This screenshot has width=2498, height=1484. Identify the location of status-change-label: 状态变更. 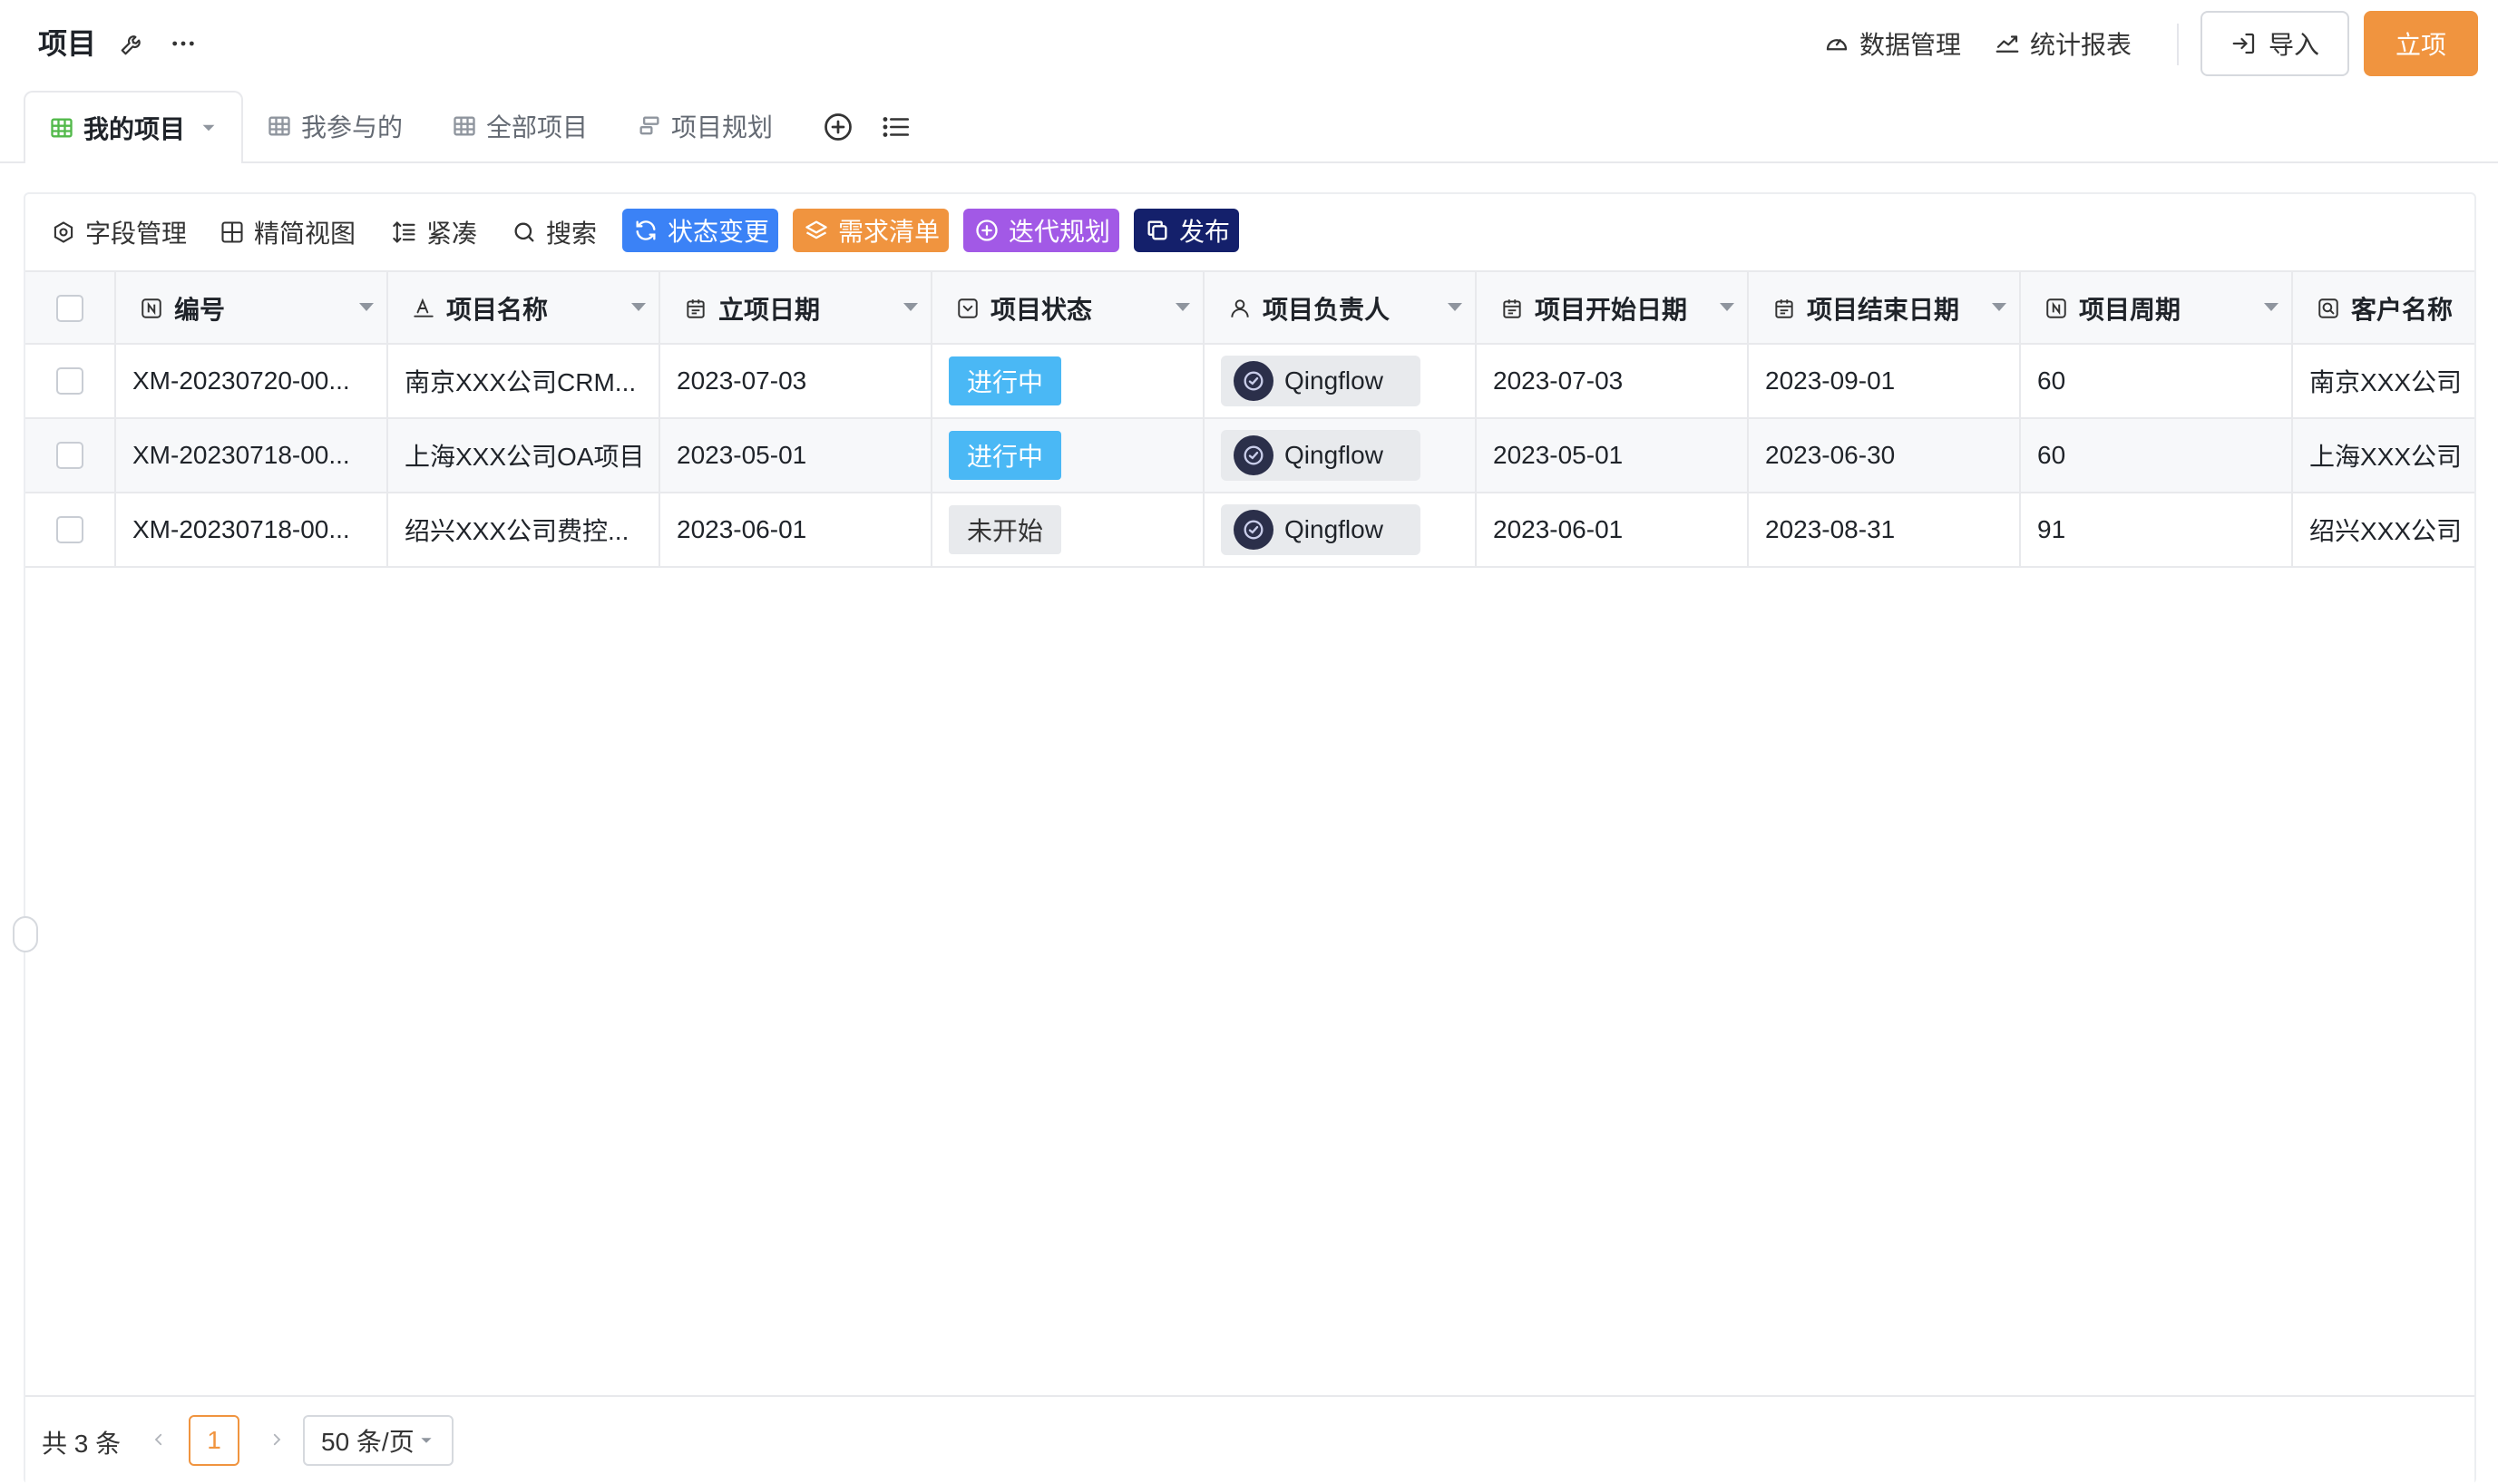
(719, 232).